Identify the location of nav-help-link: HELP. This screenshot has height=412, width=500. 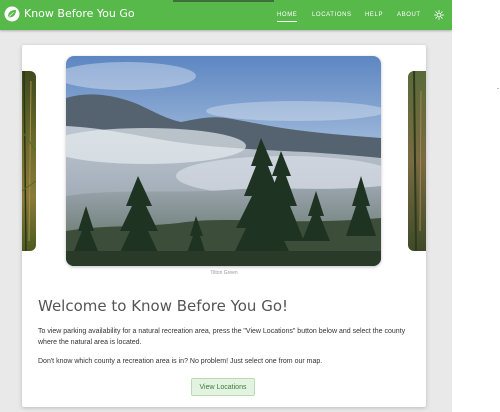
(374, 15).